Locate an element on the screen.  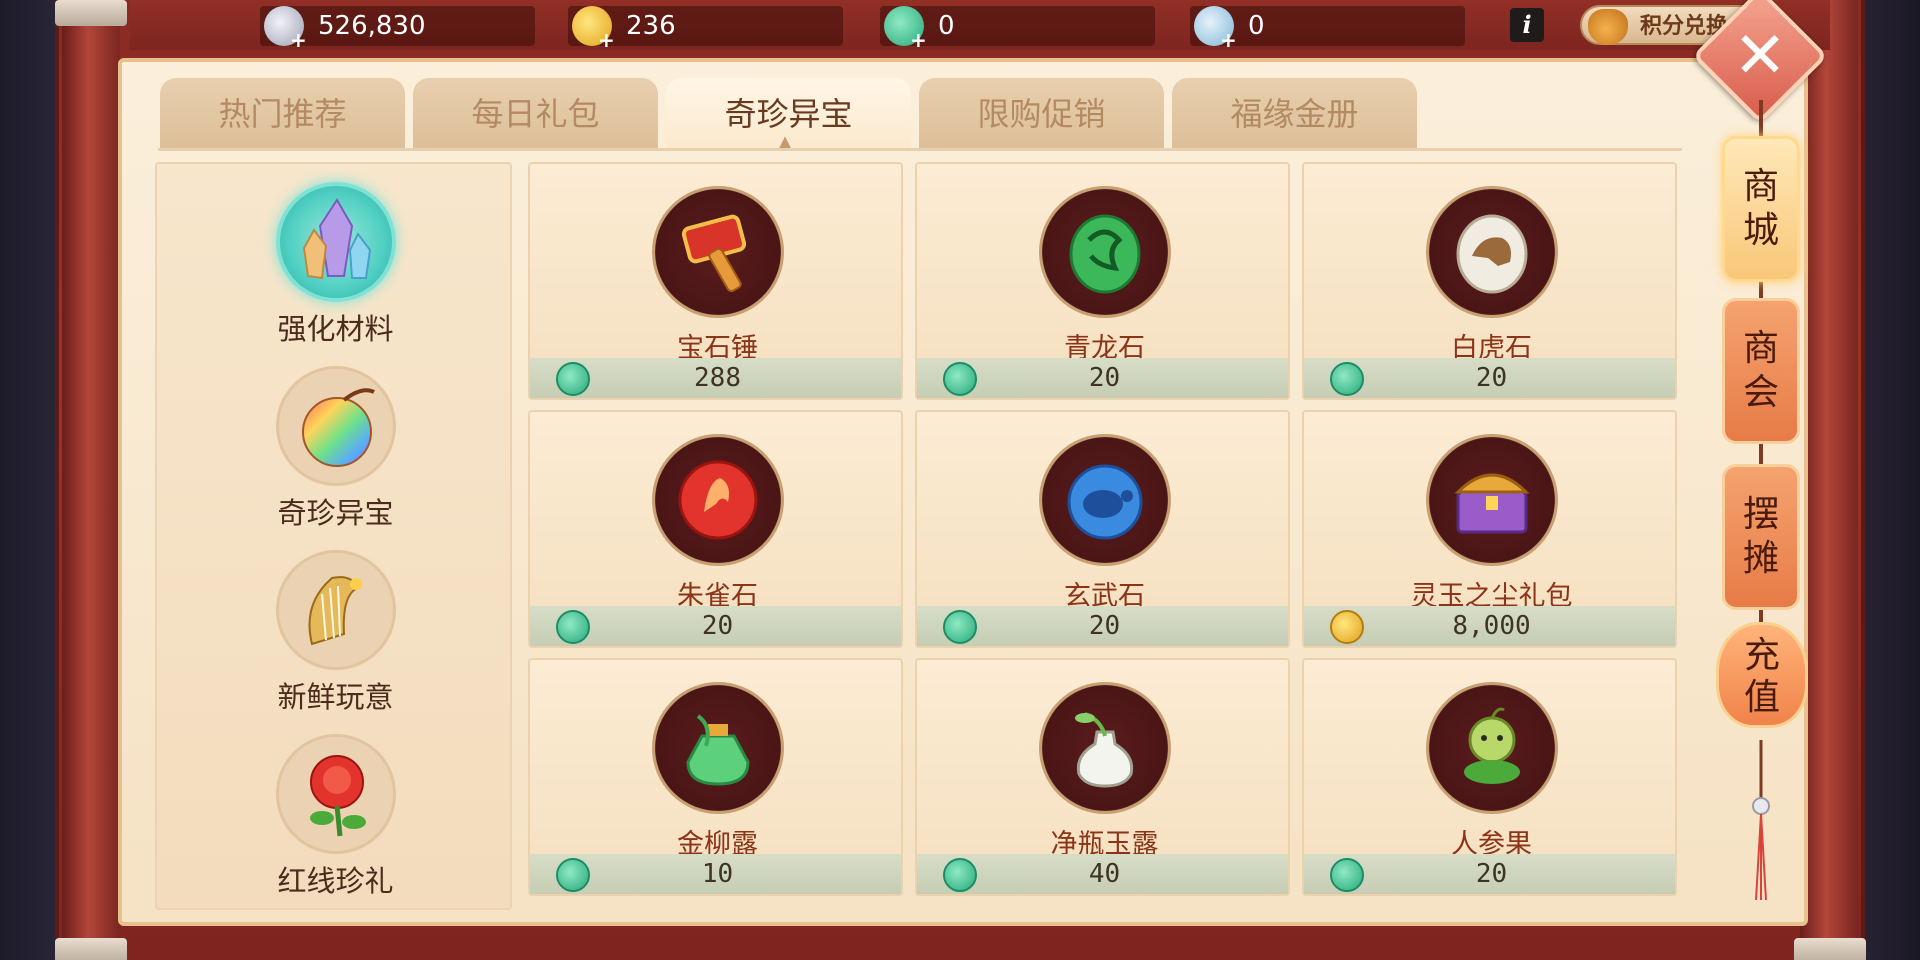
black-tortoise-stone-icon is located at coordinates (1105, 502).